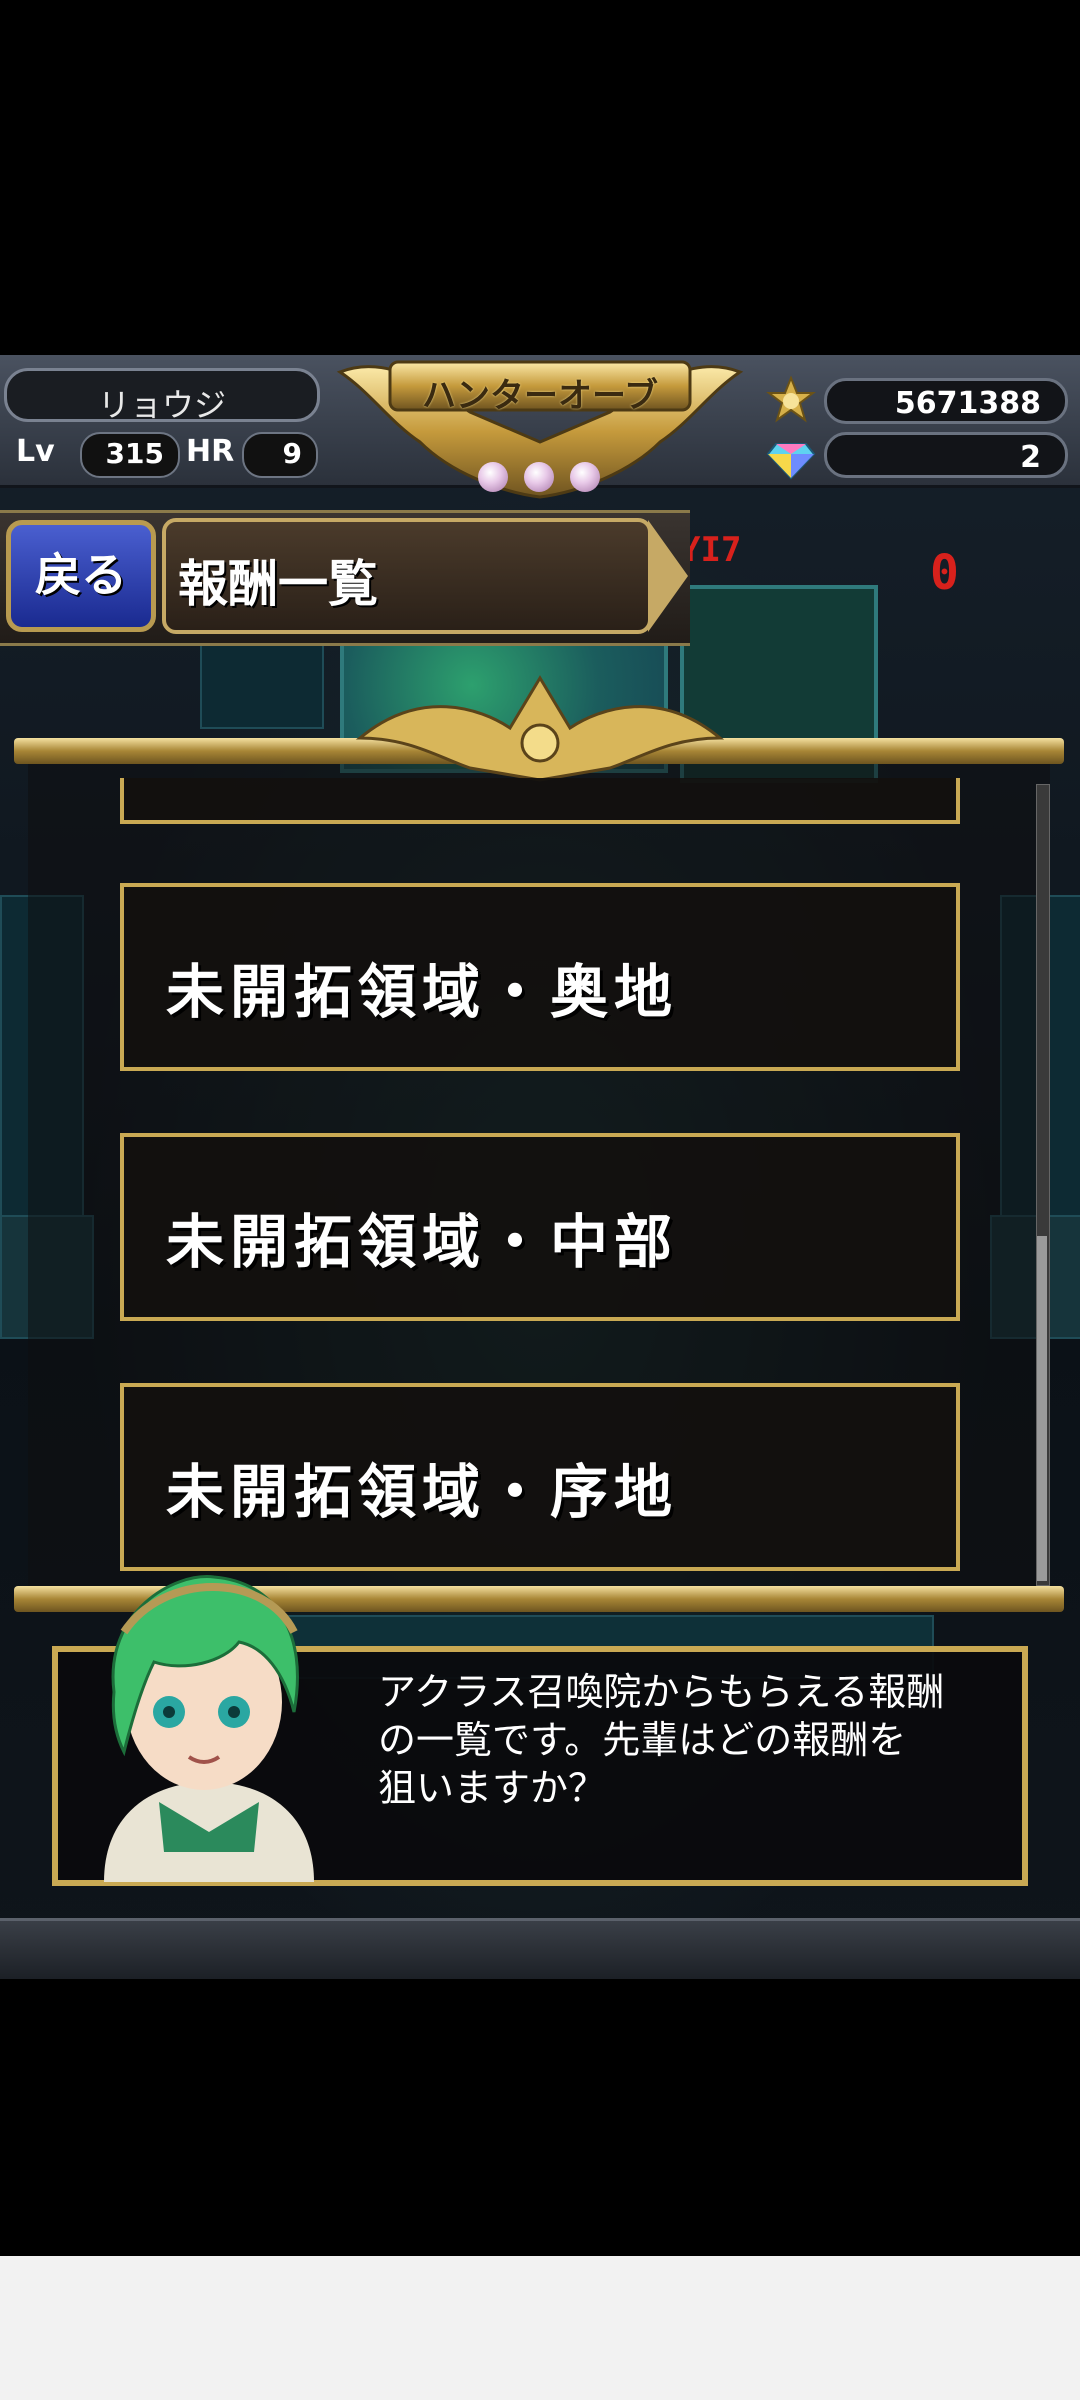  What do you see at coordinates (642, 1740) in the screenshot?
I see `dialog-line: の一覧です。先輩はどの報酬を` at bounding box center [642, 1740].